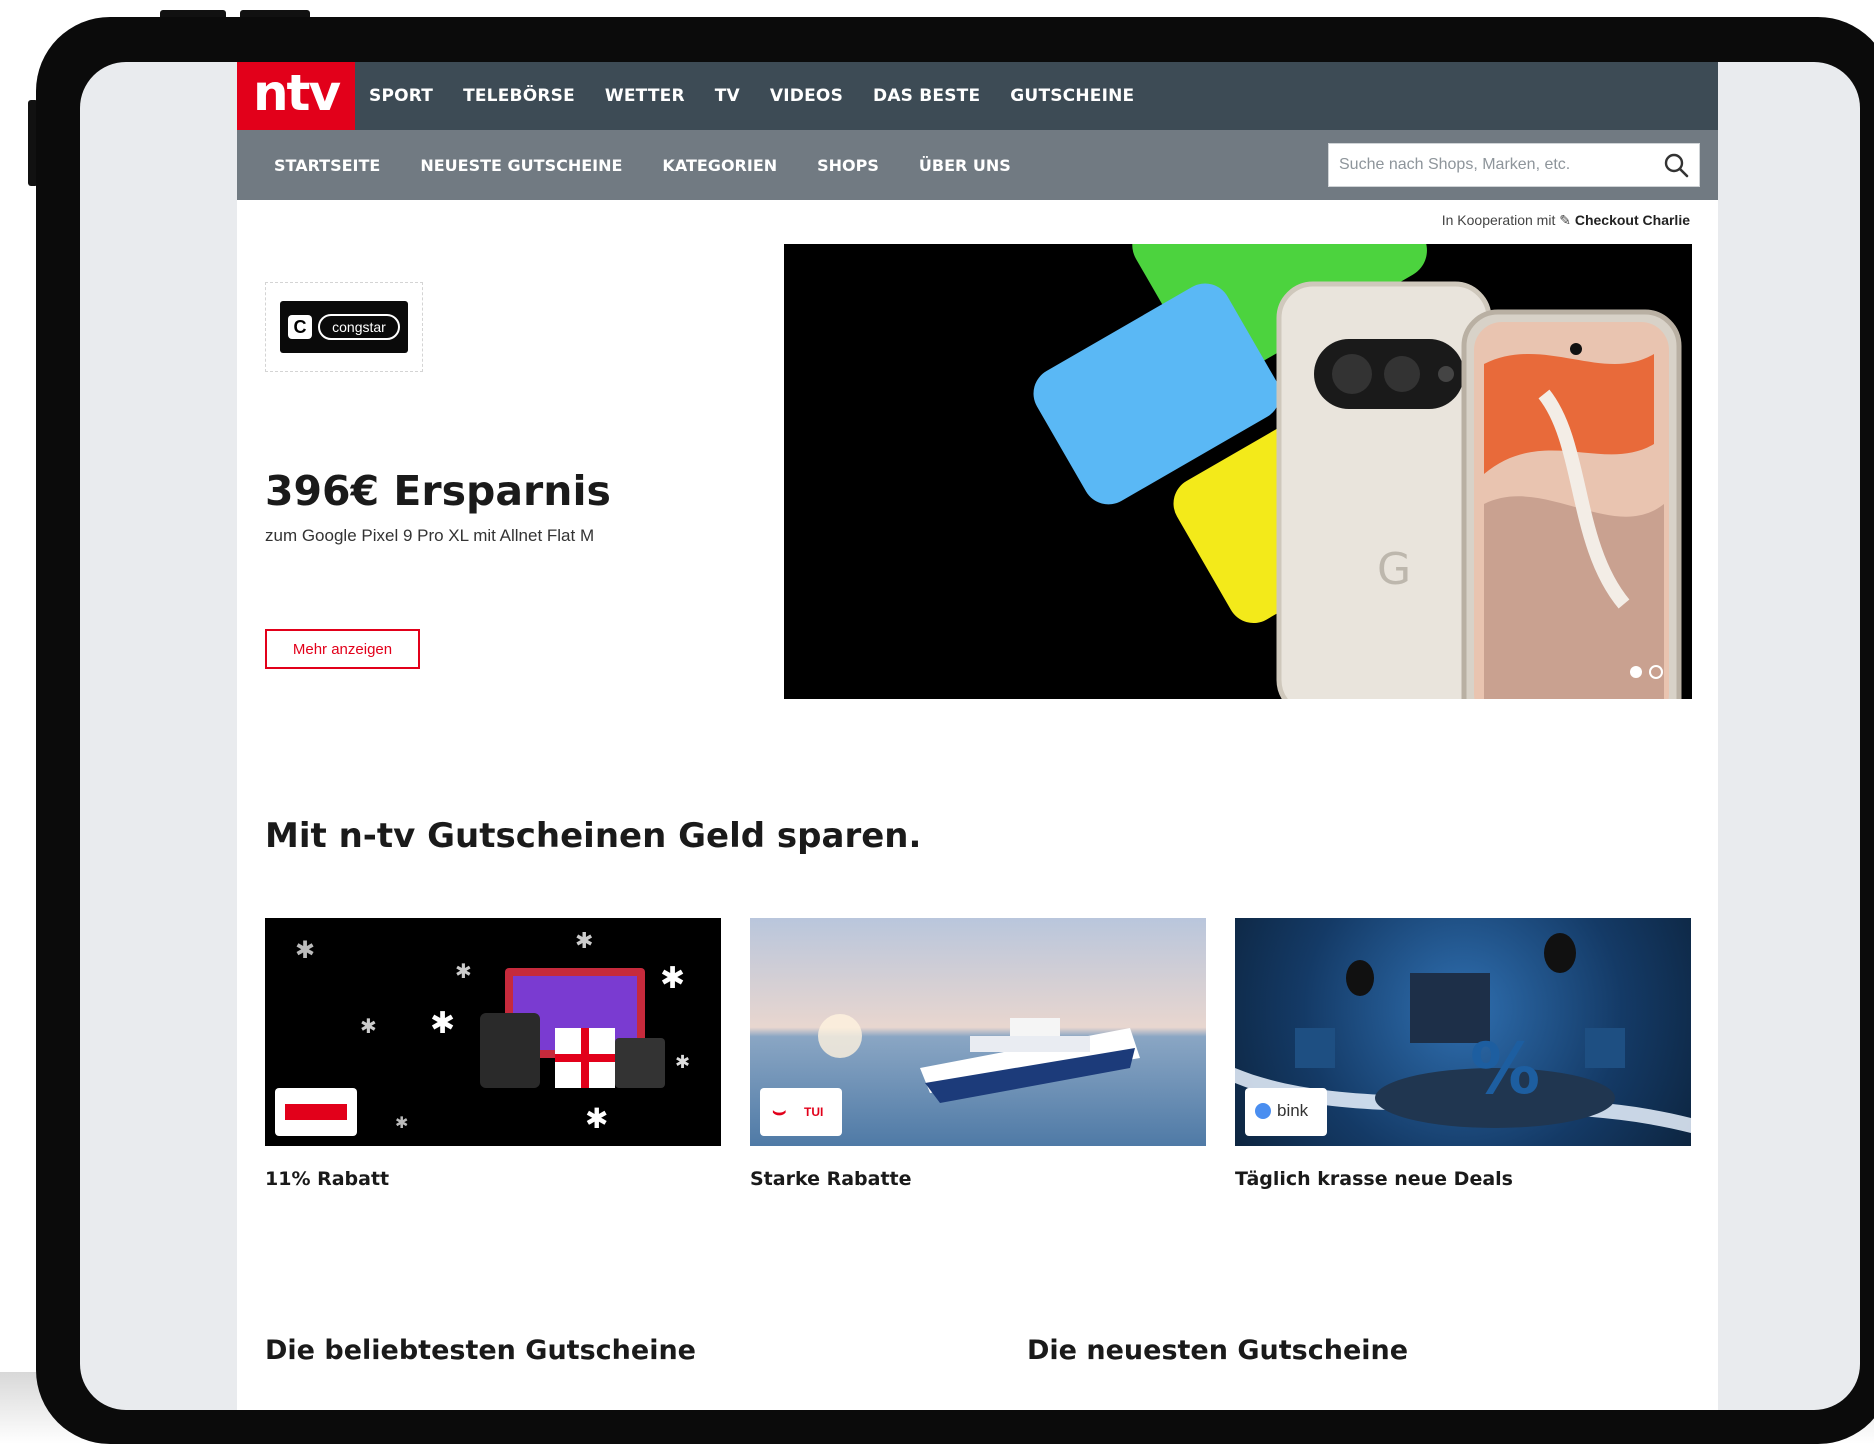 The image size is (1874, 1444). What do you see at coordinates (719, 165) in the screenshot?
I see `subnav-kategorien: KATEGORIEN` at bounding box center [719, 165].